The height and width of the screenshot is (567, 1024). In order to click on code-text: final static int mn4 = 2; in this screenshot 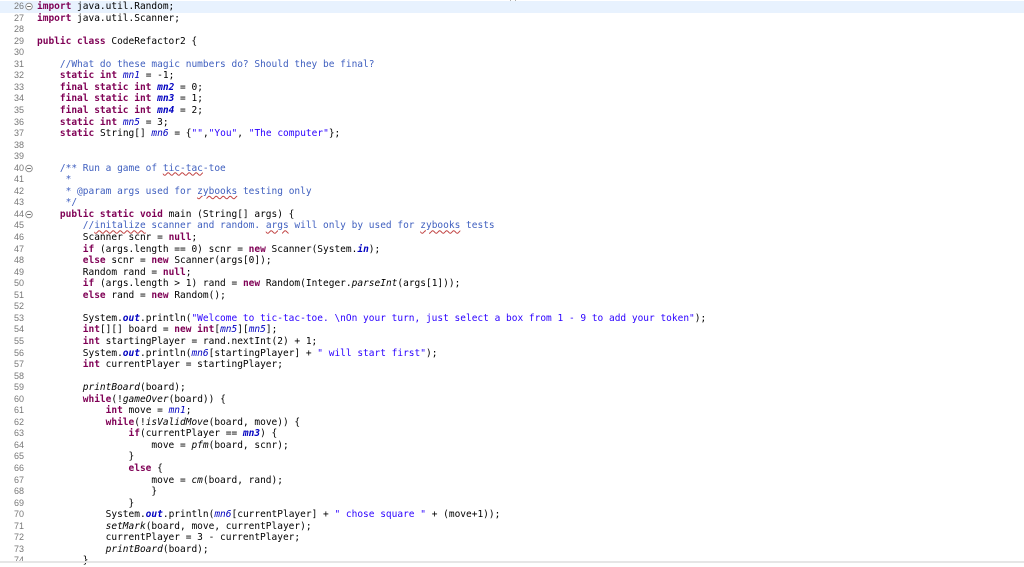, I will do `click(120, 111)`.